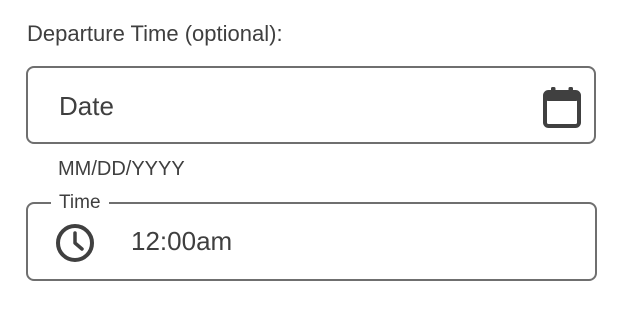 The image size is (624, 316). I want to click on time-value: 12:00am, so click(182, 241).